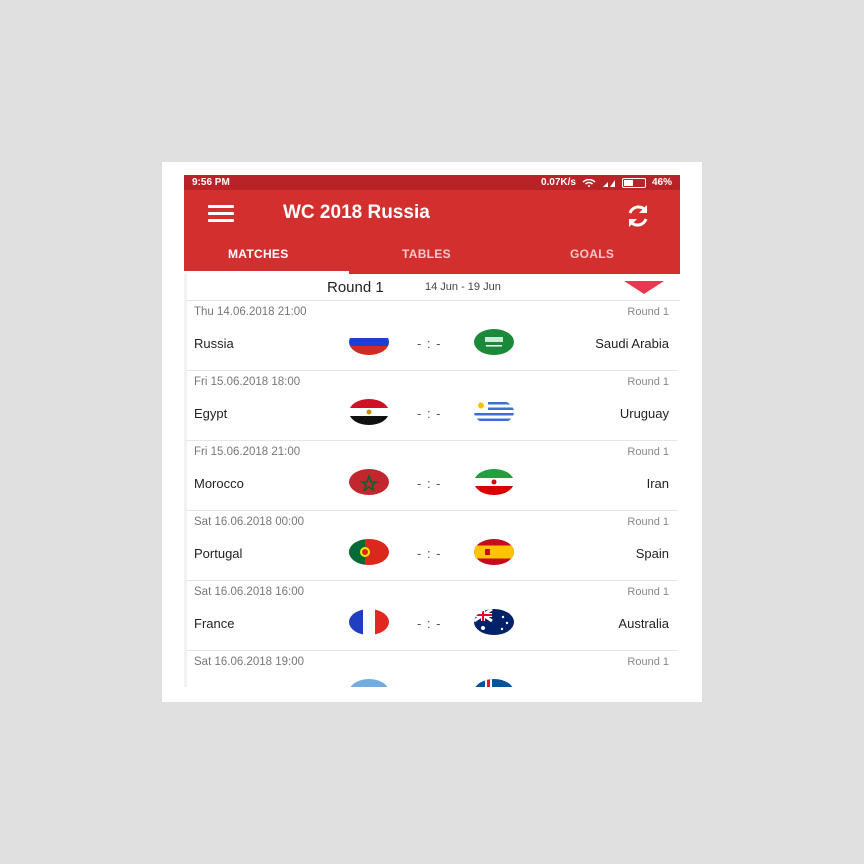  I want to click on away-team: Saudi Arabia, so click(632, 343).